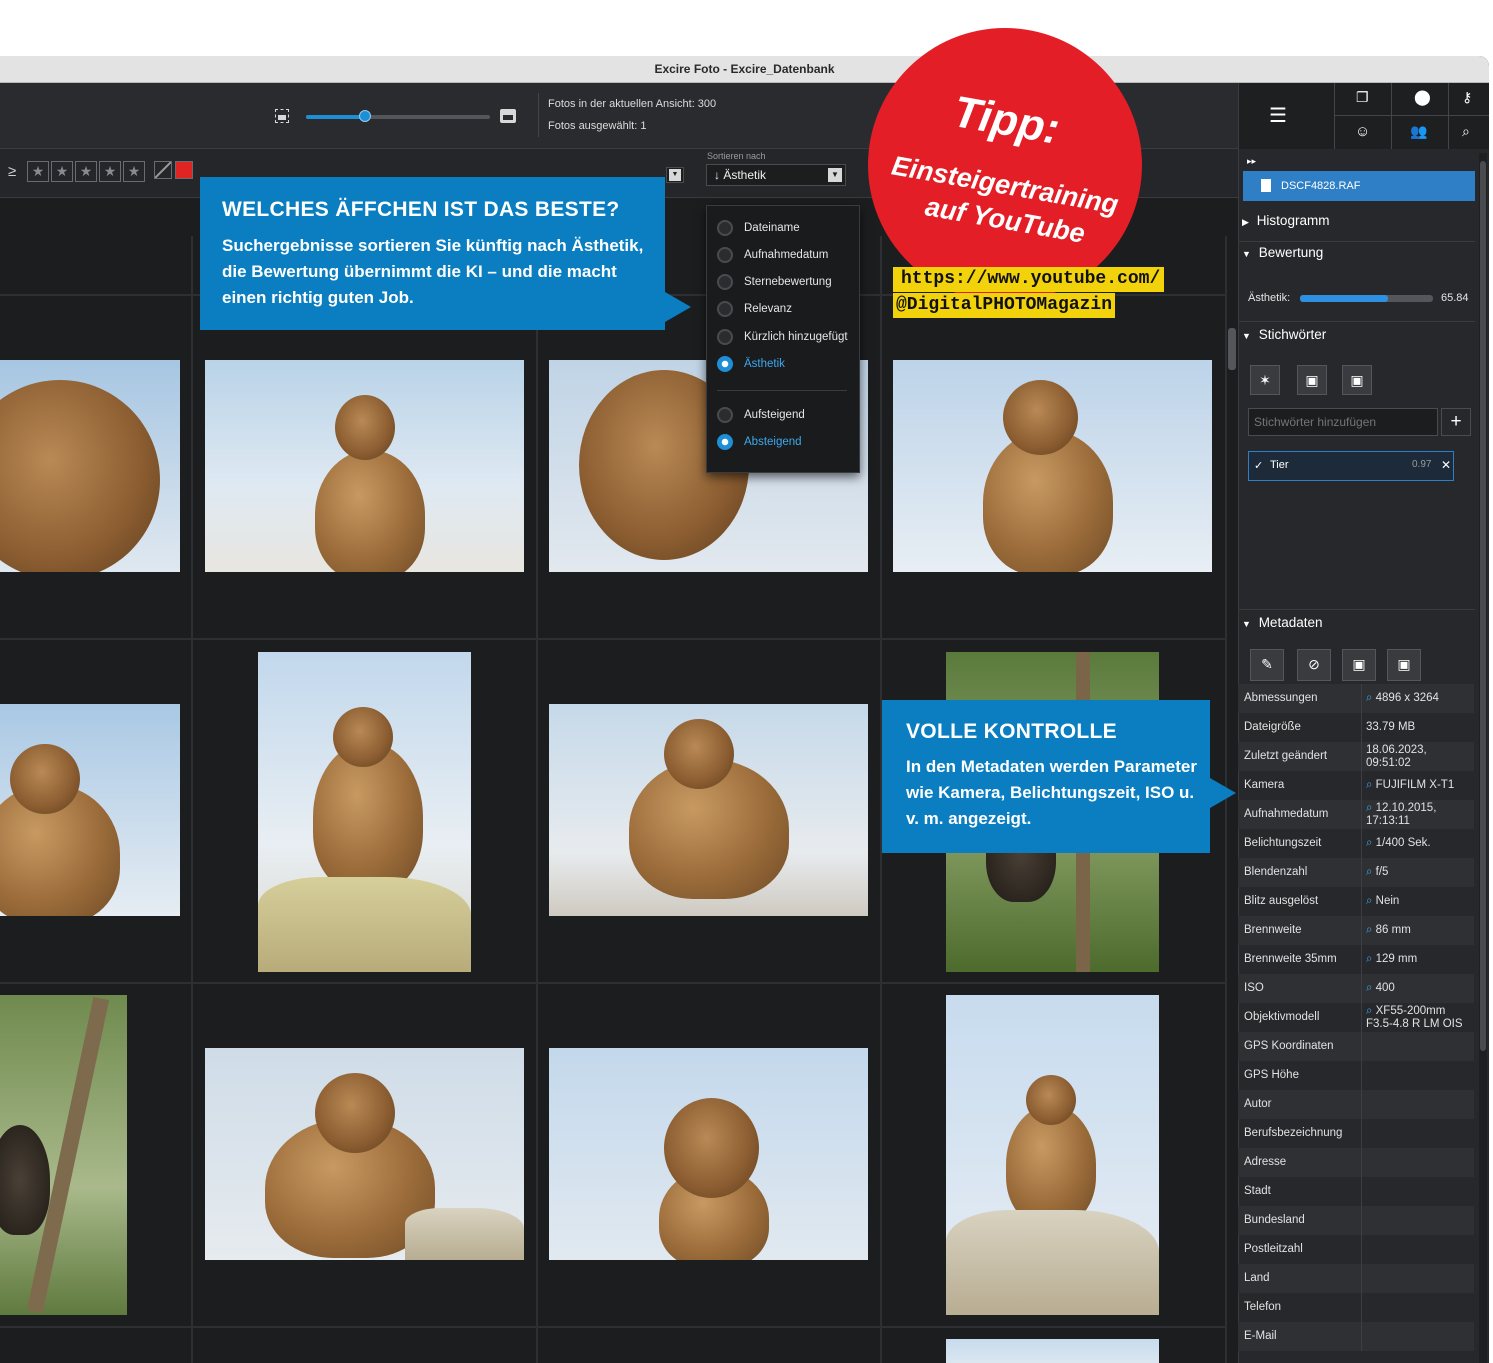 This screenshot has width=1493, height=1363. I want to click on zoom-slider-handle, so click(364, 116).